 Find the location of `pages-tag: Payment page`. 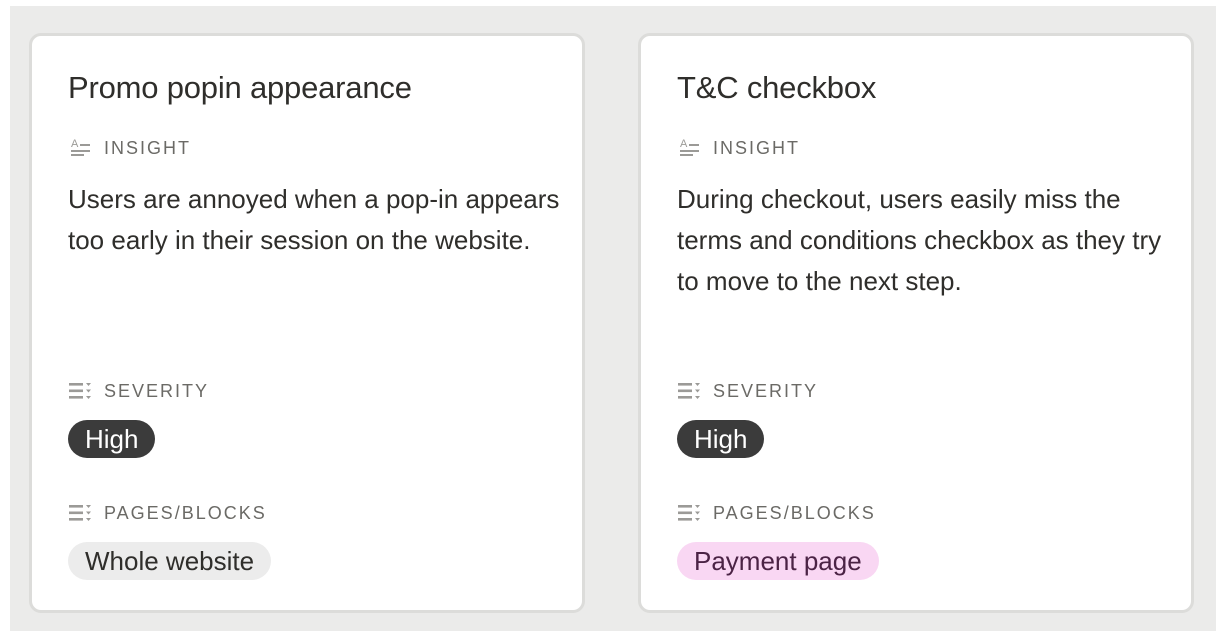

pages-tag: Payment page is located at coordinates (778, 561).